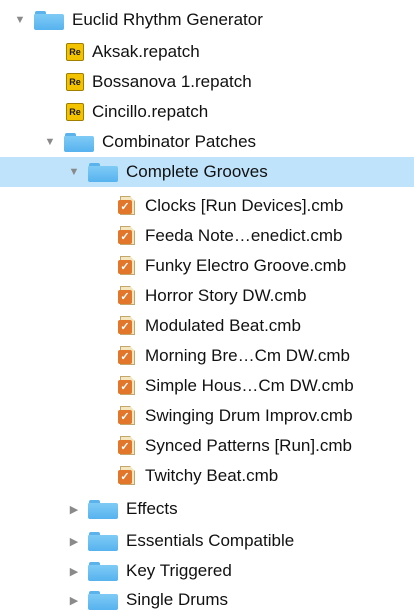 This screenshot has width=414, height=615. Describe the element at coordinates (172, 81) in the screenshot. I see `tree-row-label: Bossanova 1.repatch` at that location.